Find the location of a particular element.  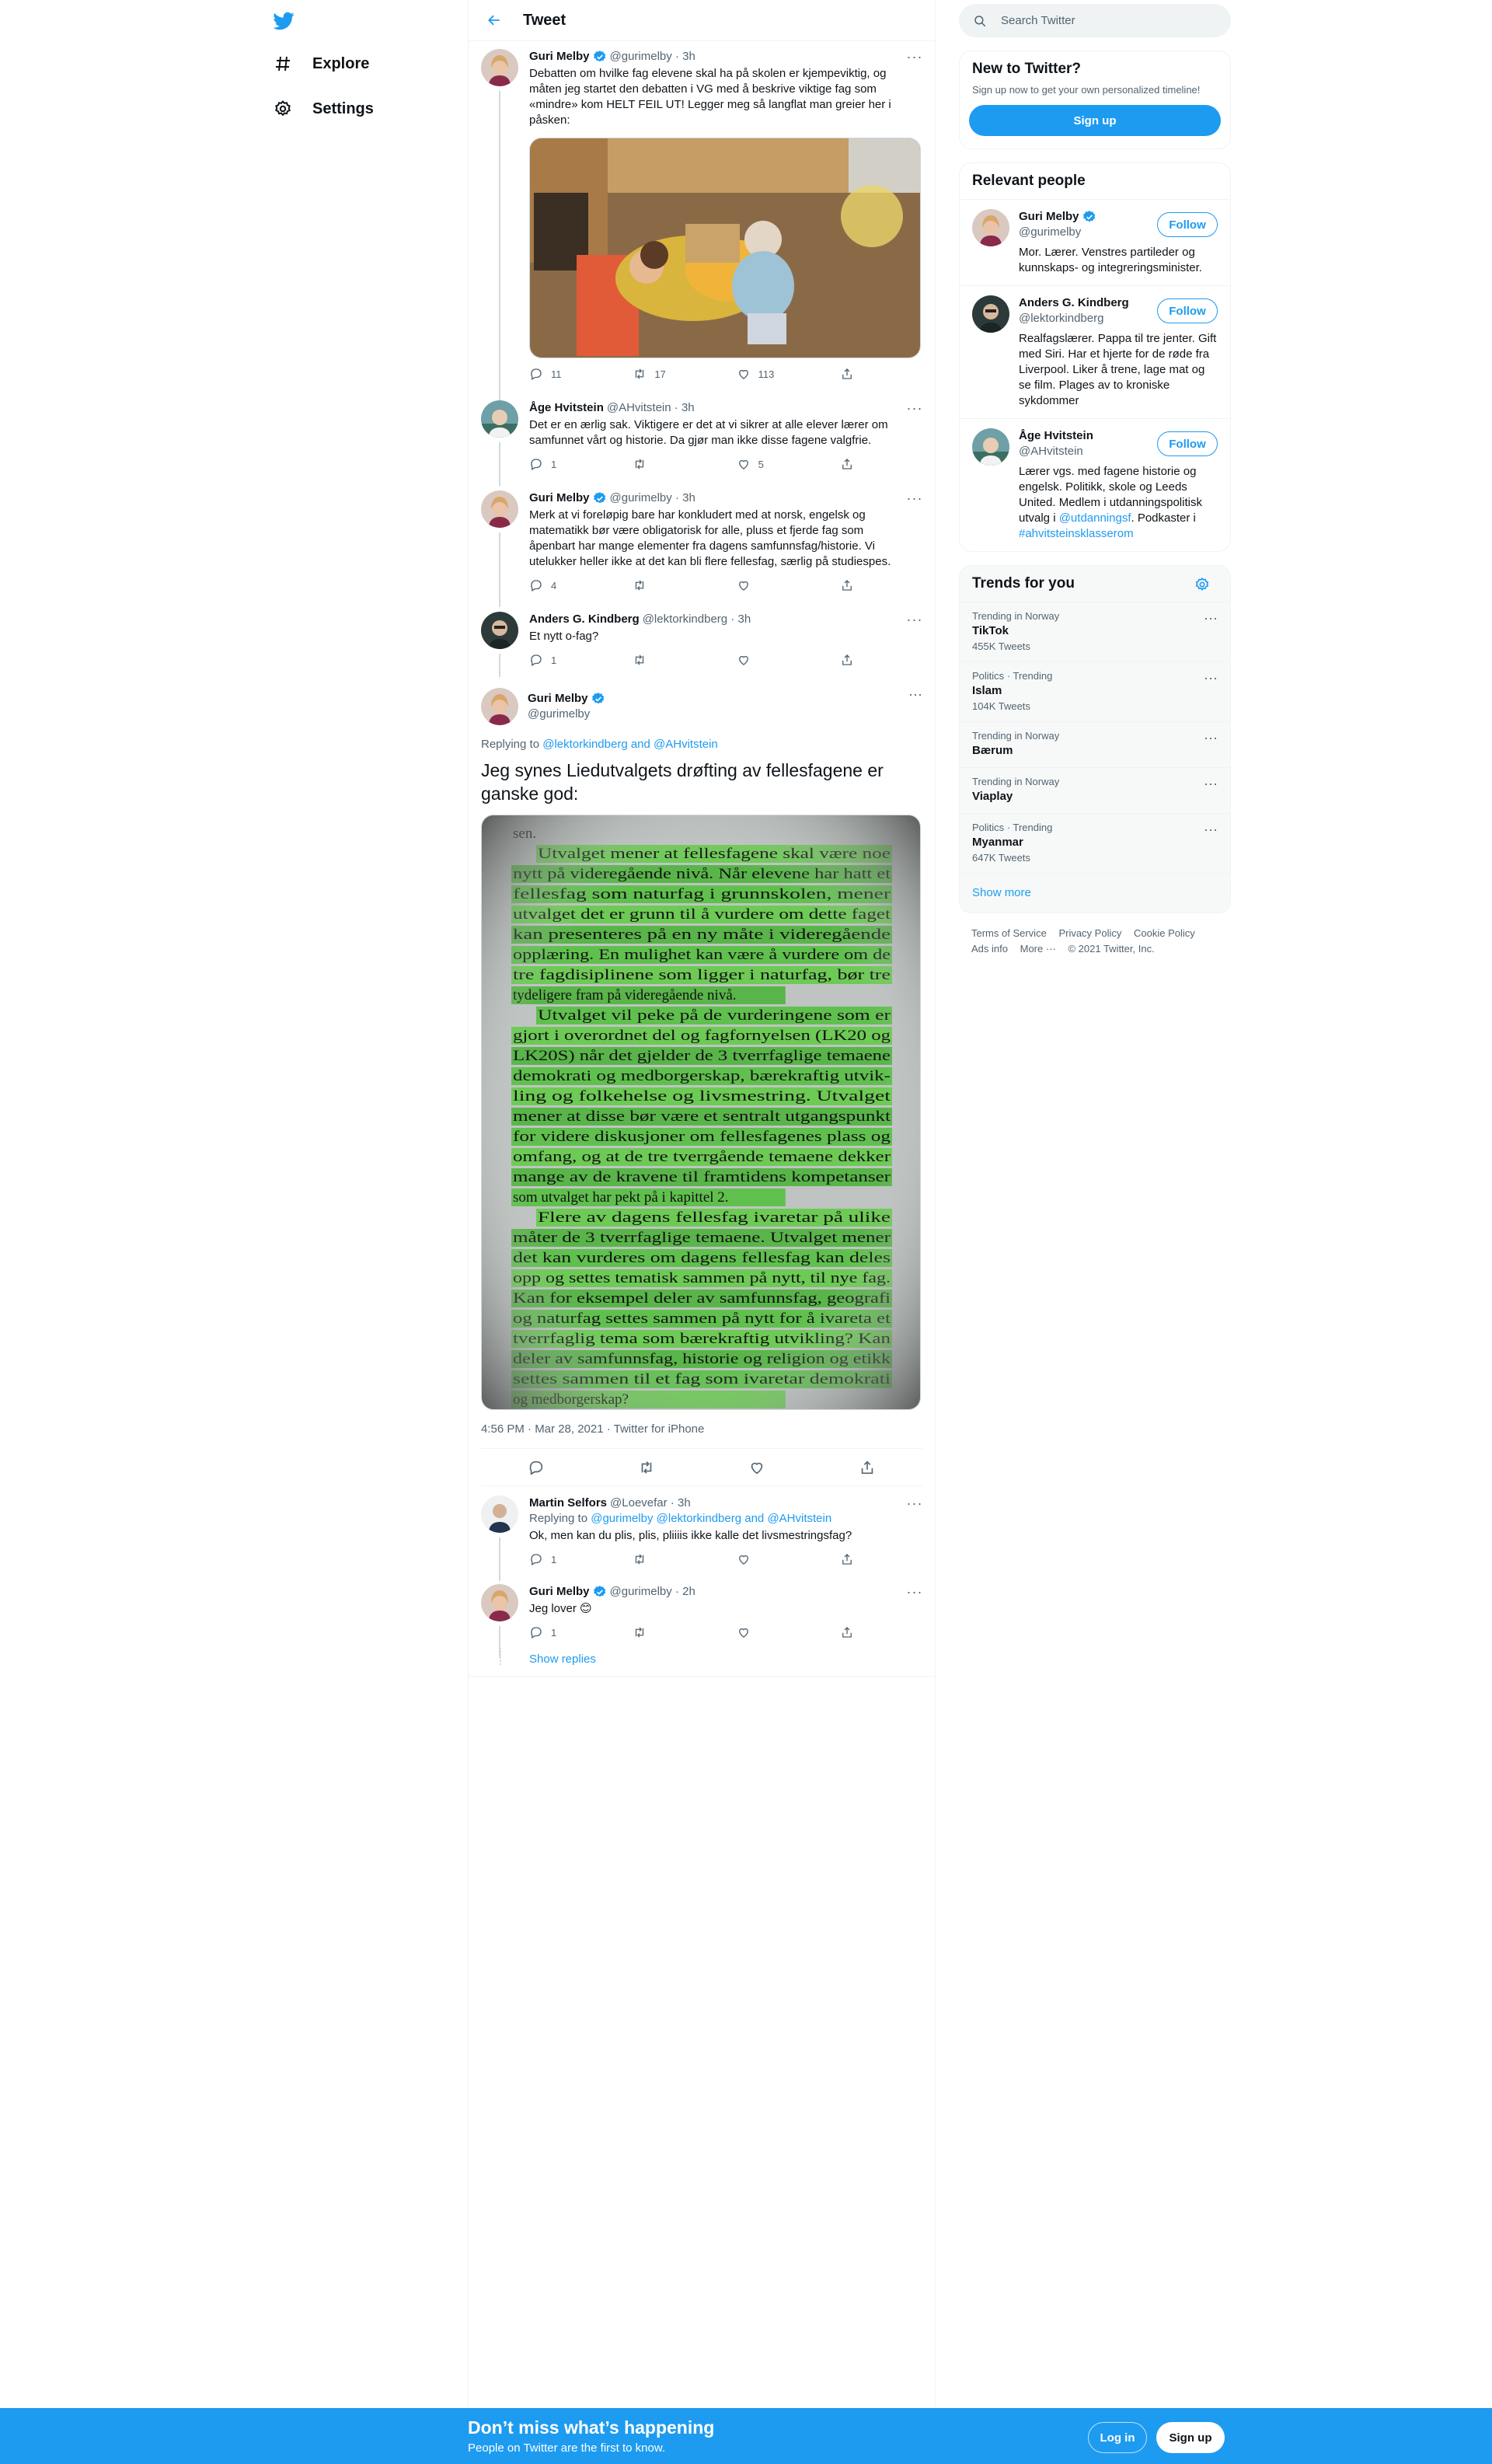

trend-item: Trending in Norway Viaplay ··· is located at coordinates (1095, 790).